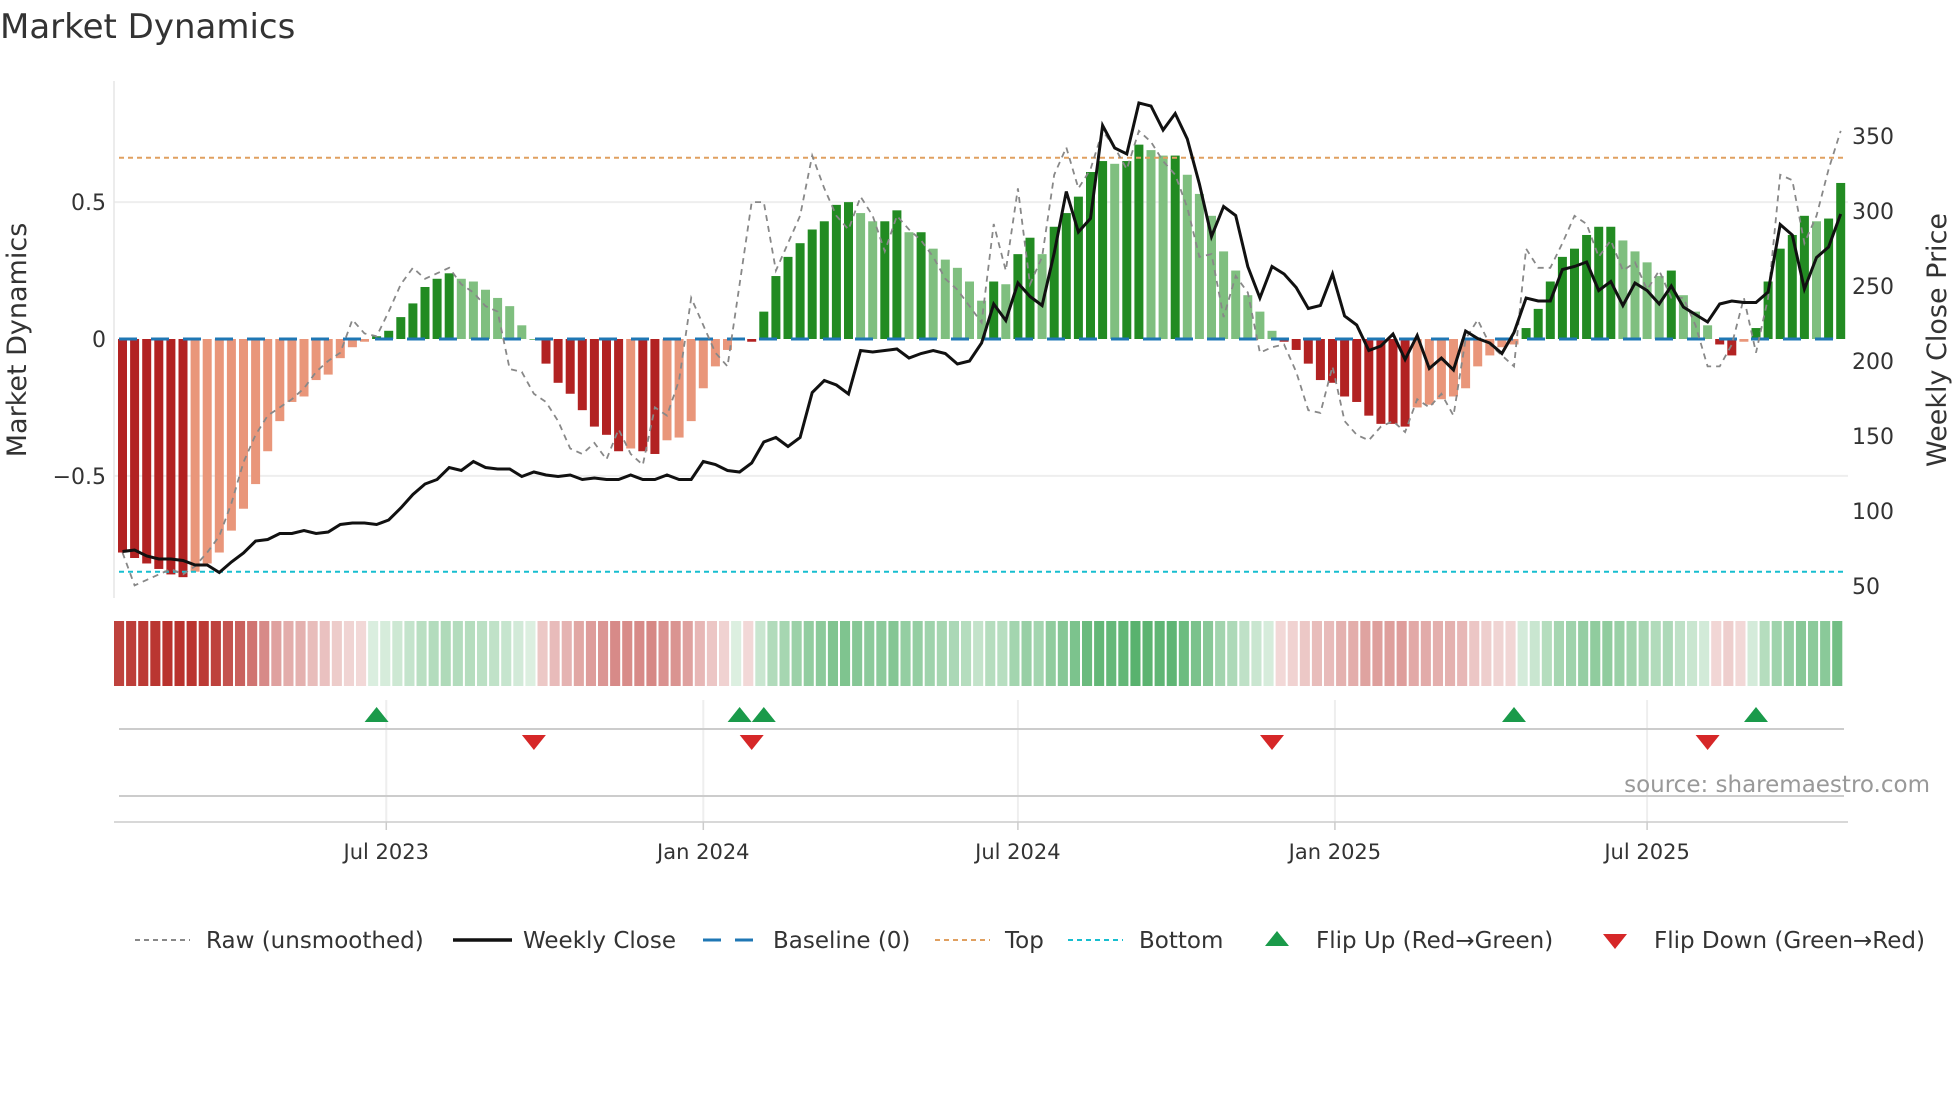 This screenshot has height=1106, width=1960. Describe the element at coordinates (1272, 742) in the screenshot. I see `flip-down-marker` at that location.